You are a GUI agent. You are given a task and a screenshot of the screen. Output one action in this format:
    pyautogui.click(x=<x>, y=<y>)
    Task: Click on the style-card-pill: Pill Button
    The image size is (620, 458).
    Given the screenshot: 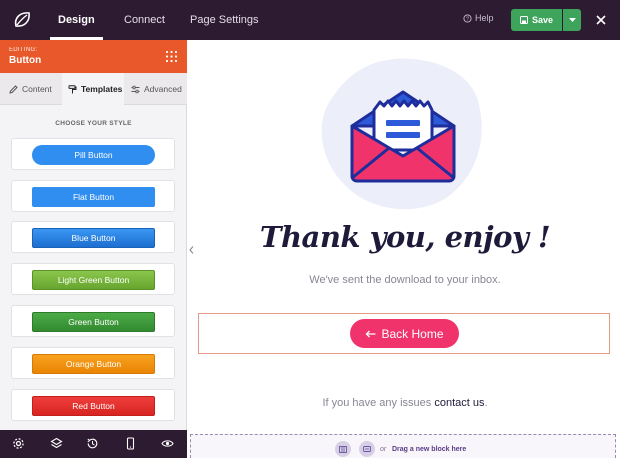 What is the action you would take?
    pyautogui.click(x=93, y=154)
    